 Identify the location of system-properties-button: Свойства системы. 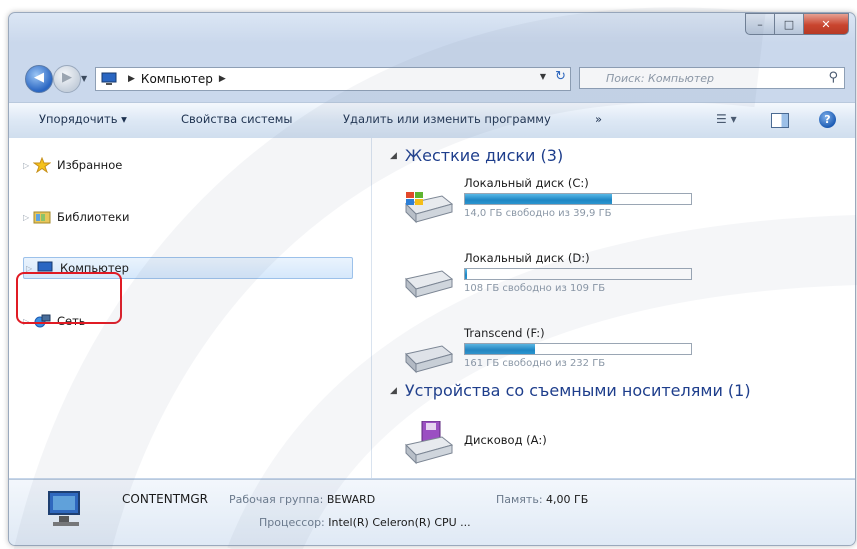
(236, 119).